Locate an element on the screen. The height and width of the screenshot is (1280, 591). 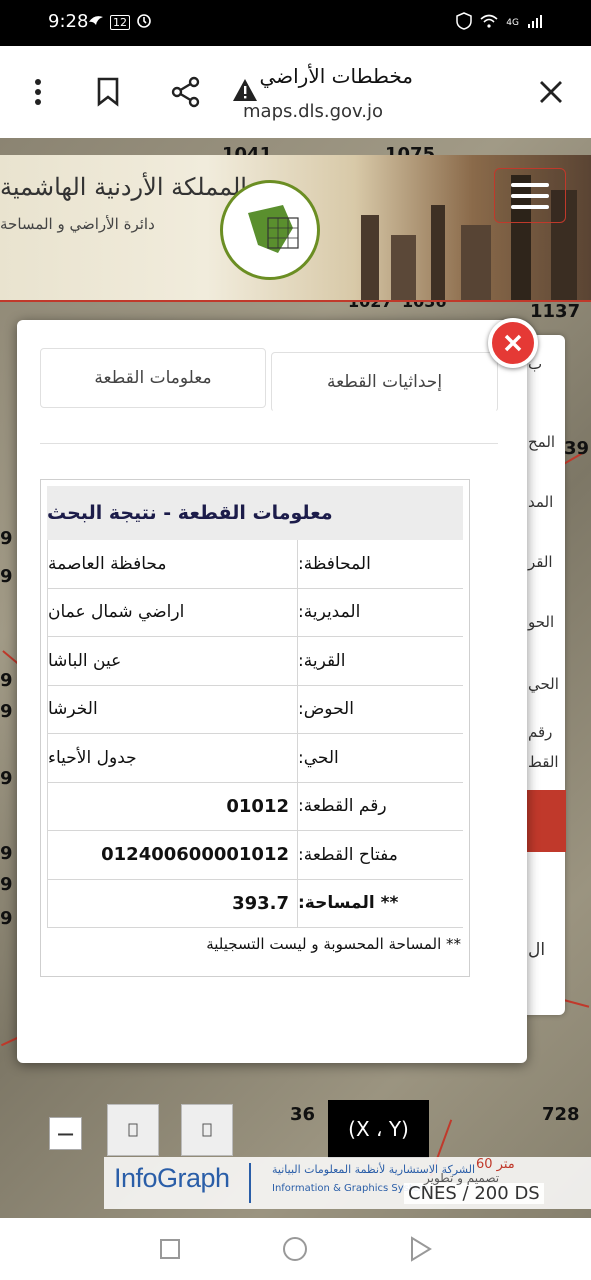
parcel-key-label: مفتاح القطعة: is located at coordinates (348, 854).